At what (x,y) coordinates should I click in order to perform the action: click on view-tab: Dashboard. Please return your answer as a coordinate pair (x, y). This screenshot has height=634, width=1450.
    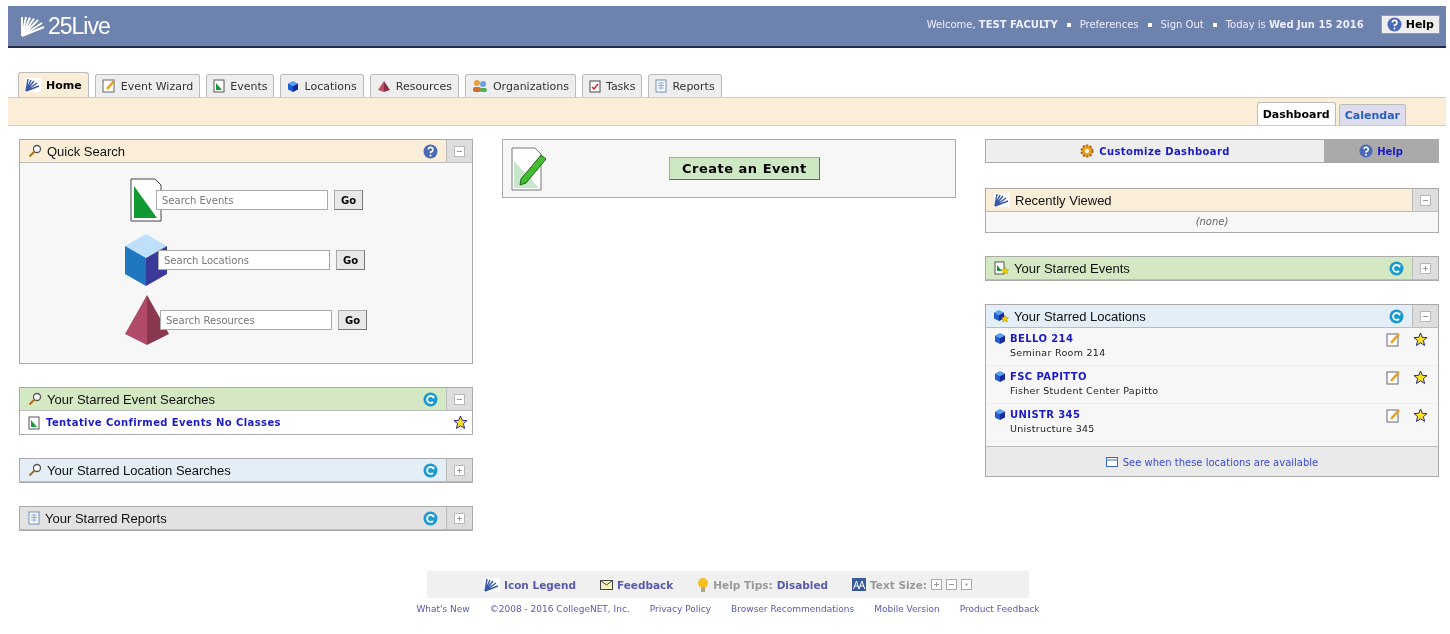
    Looking at the image, I should click on (1296, 113).